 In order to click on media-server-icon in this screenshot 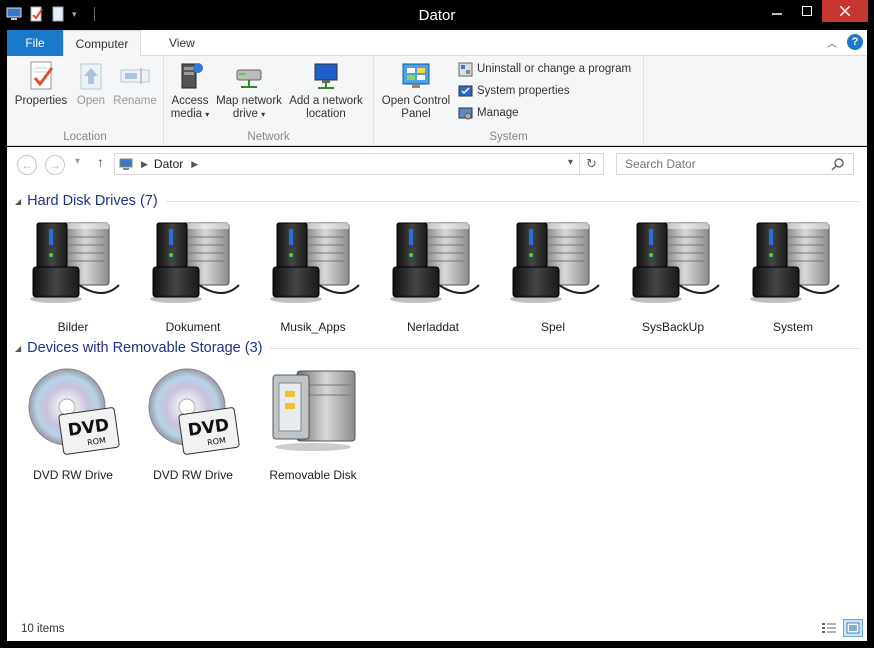, I will do `click(190, 76)`.